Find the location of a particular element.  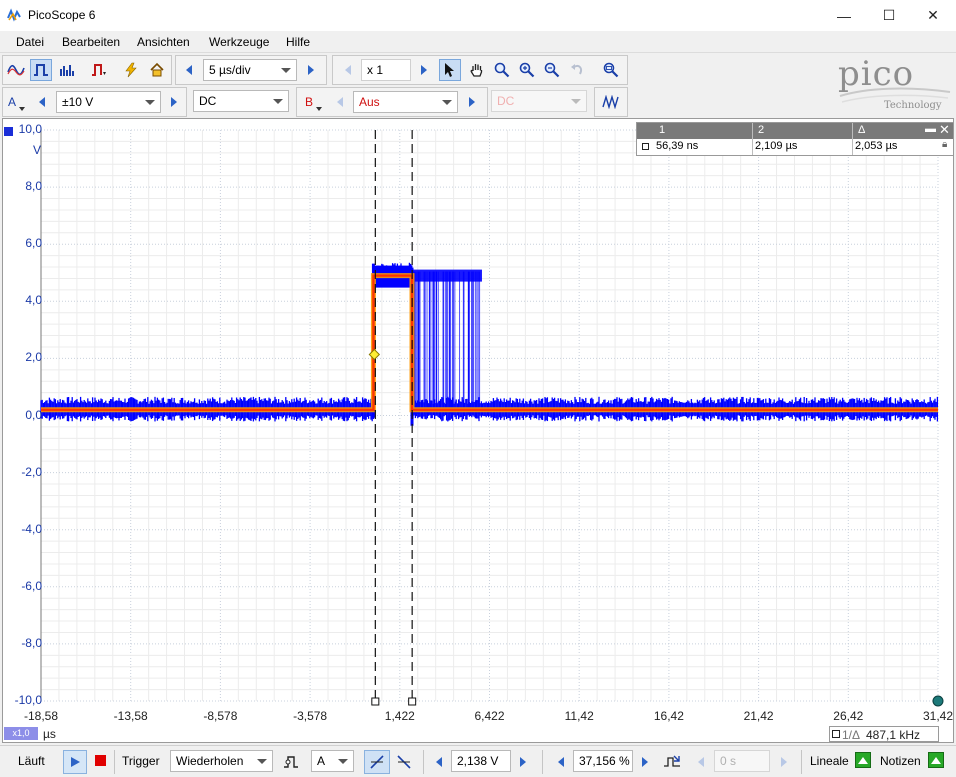

trigger-level-value: 2,138 V is located at coordinates (478, 761).